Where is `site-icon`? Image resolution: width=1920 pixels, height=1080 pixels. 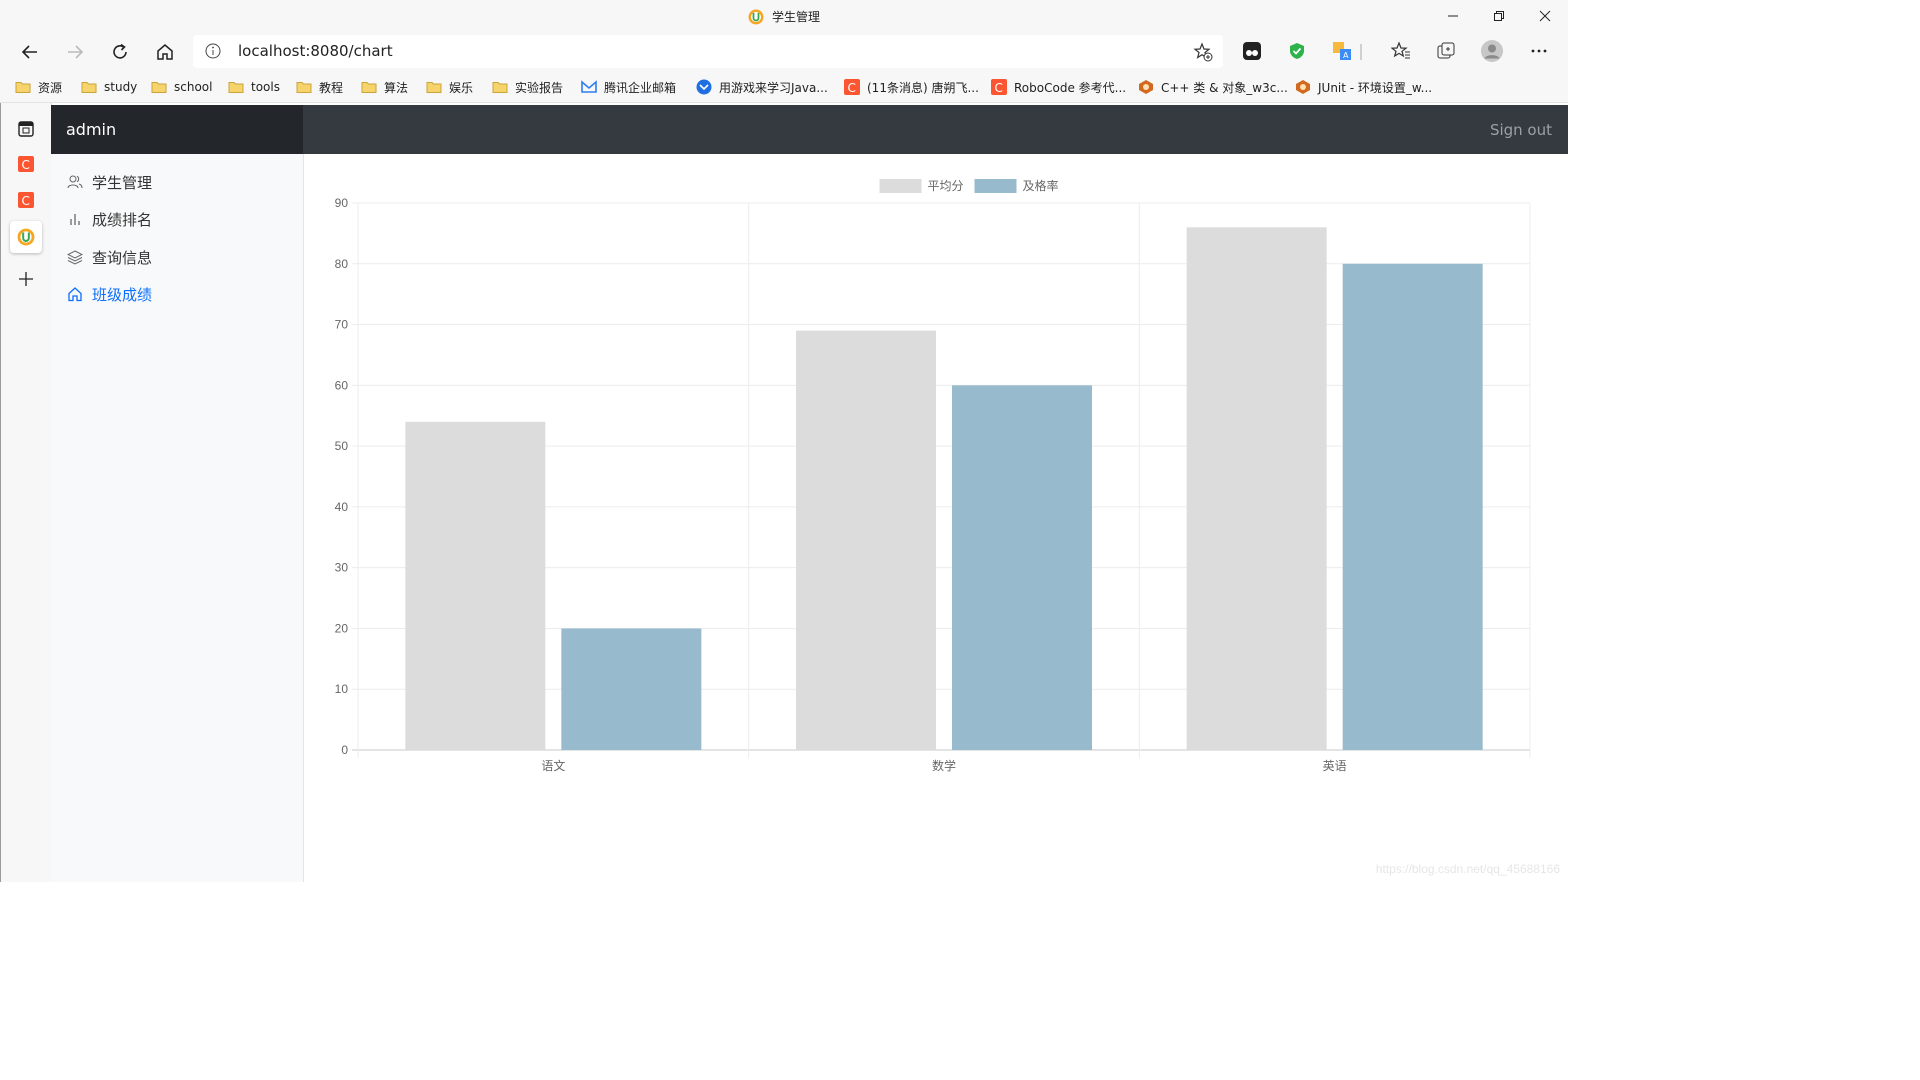 site-icon is located at coordinates (704, 87).